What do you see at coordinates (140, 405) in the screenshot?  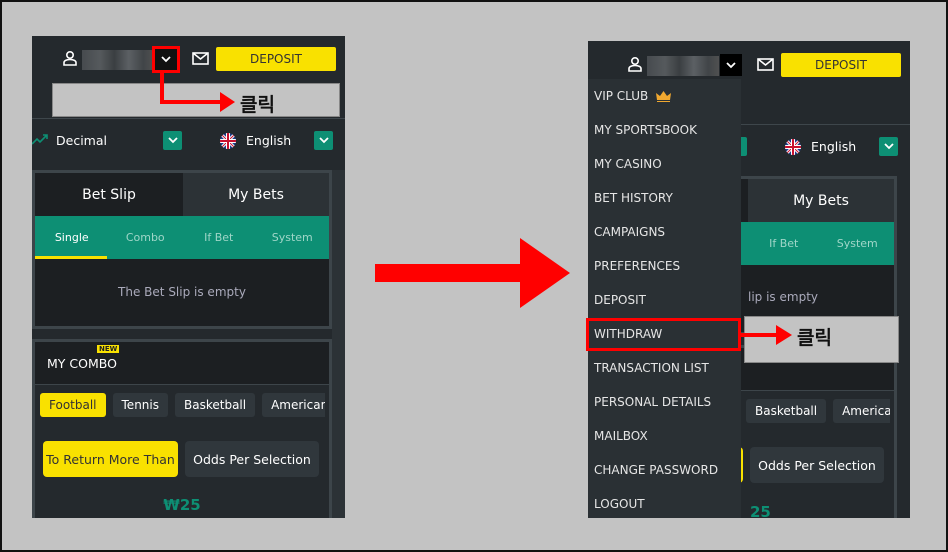 I see `sport-chip-tennis: Tennis` at bounding box center [140, 405].